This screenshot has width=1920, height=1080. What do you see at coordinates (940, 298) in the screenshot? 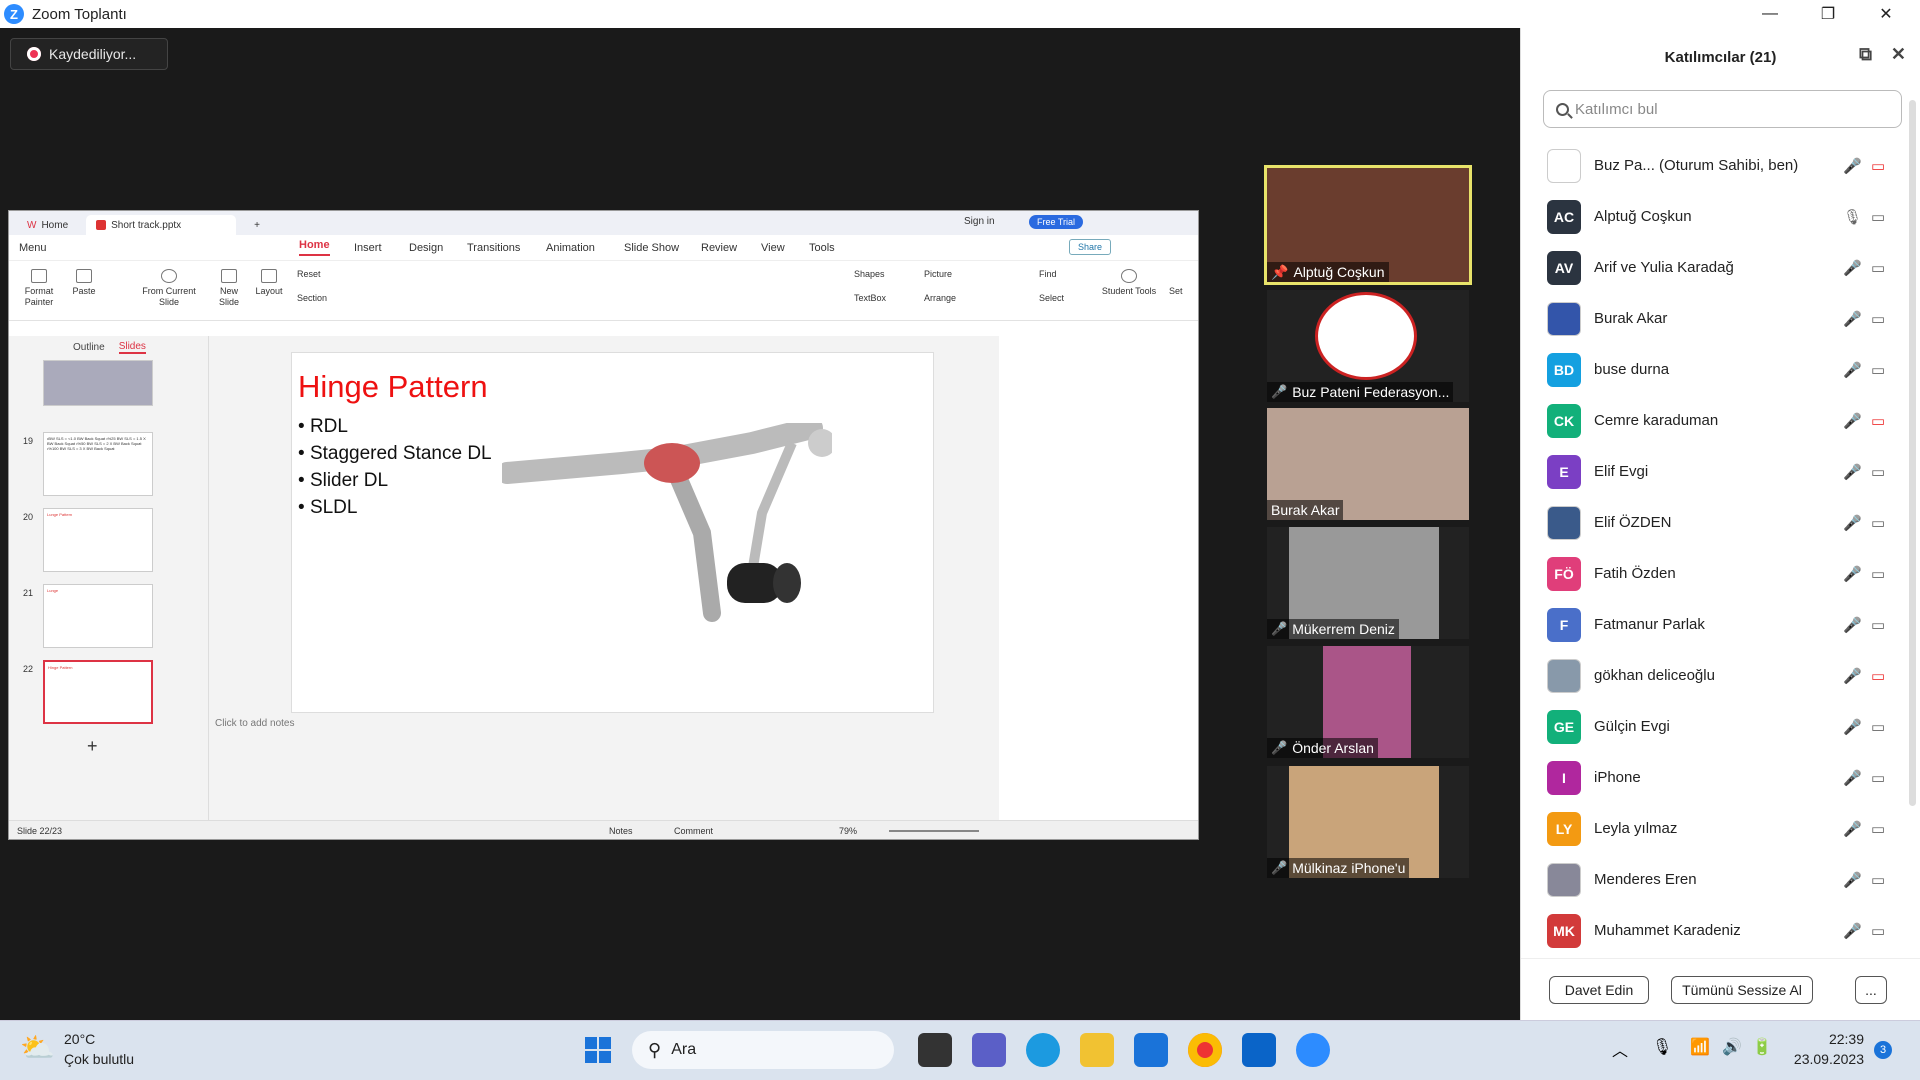
I see `arrange-button: Arrange` at bounding box center [940, 298].